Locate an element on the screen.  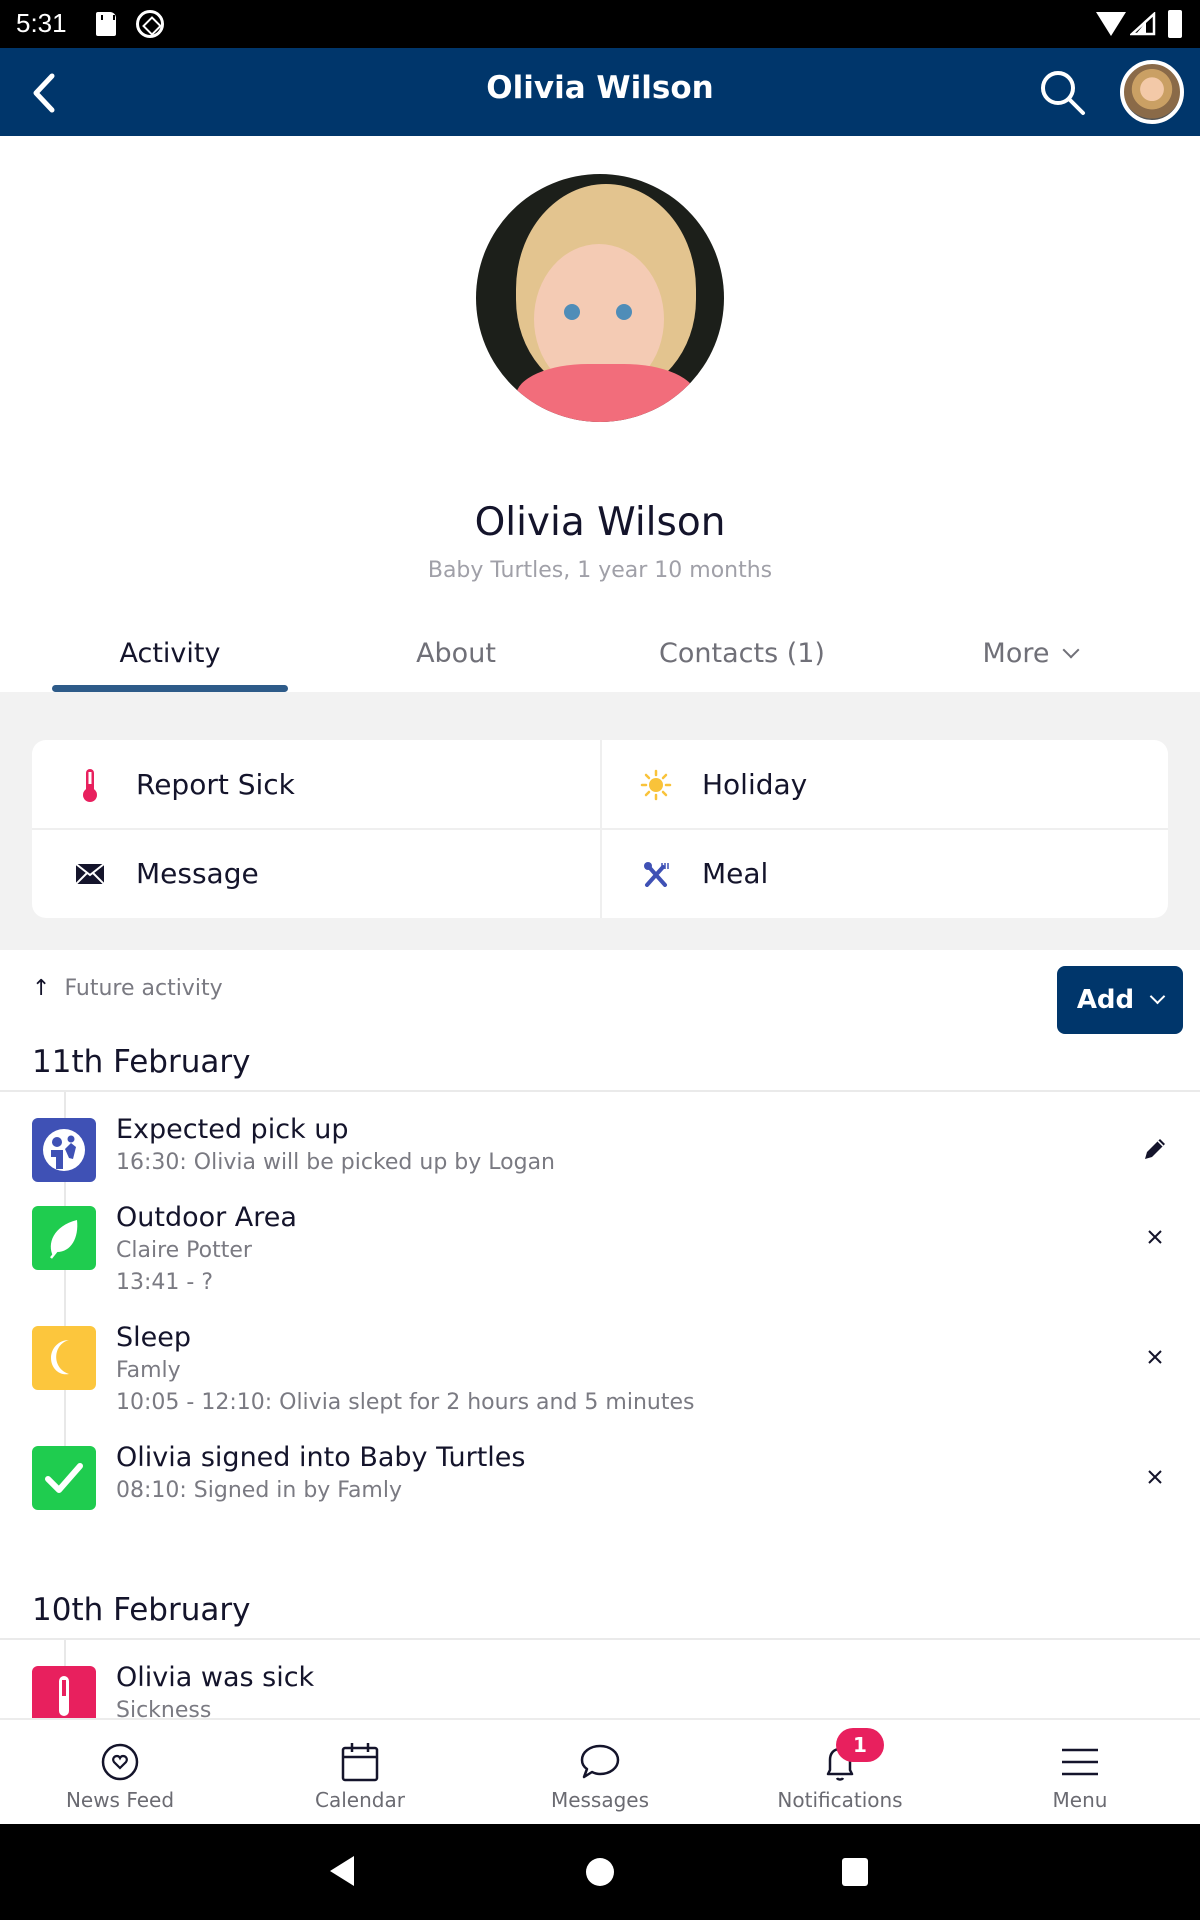
chat-bubble-icon is located at coordinates (600, 1761).